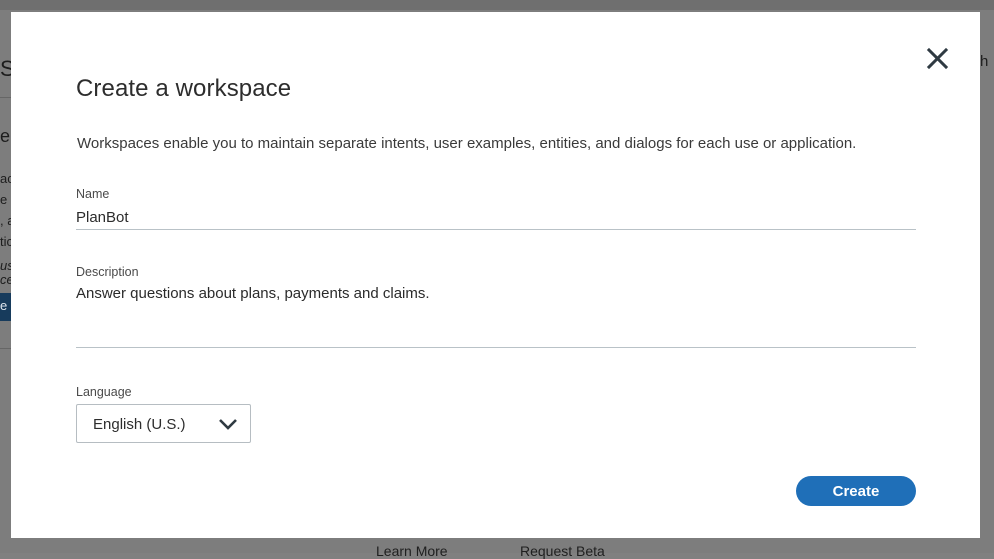 This screenshot has height=559, width=994. What do you see at coordinates (412, 551) in the screenshot?
I see `background-link-learn-more: Learn More` at bounding box center [412, 551].